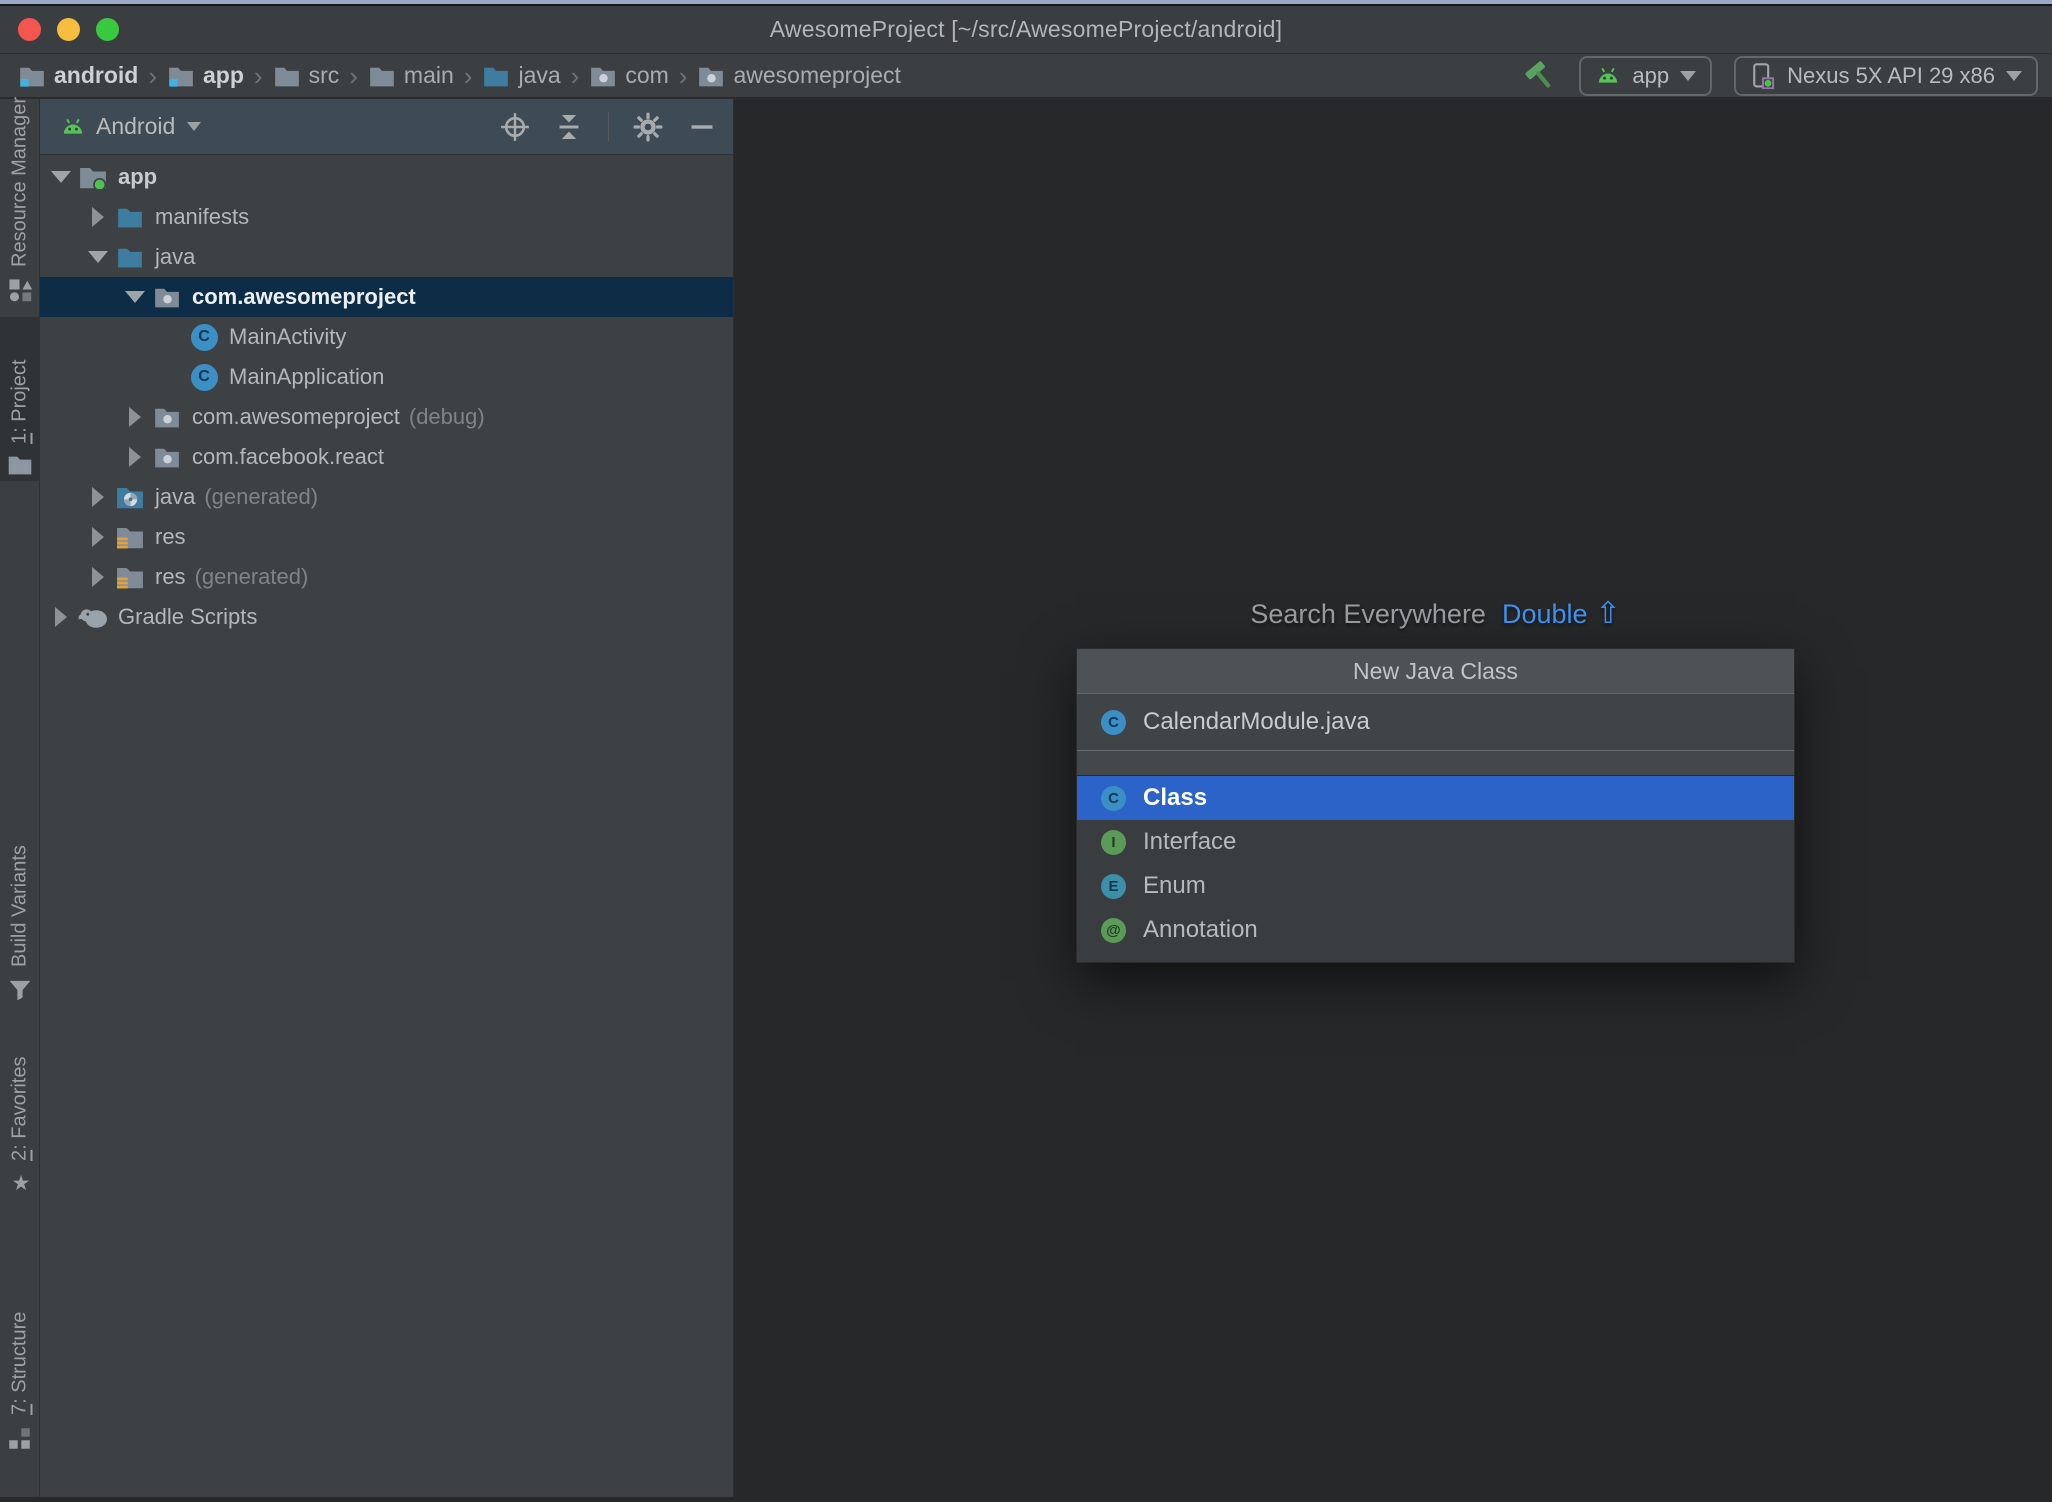 The height and width of the screenshot is (1502, 2052). What do you see at coordinates (647, 75) in the screenshot?
I see `breadcrumb-label: com` at bounding box center [647, 75].